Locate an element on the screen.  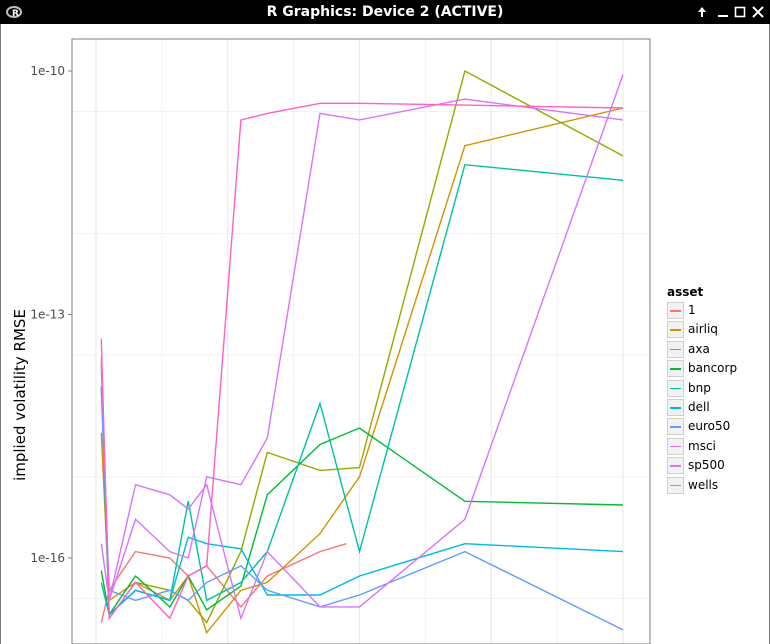
y-tick-label: 1e-10 is located at coordinates (47, 71).